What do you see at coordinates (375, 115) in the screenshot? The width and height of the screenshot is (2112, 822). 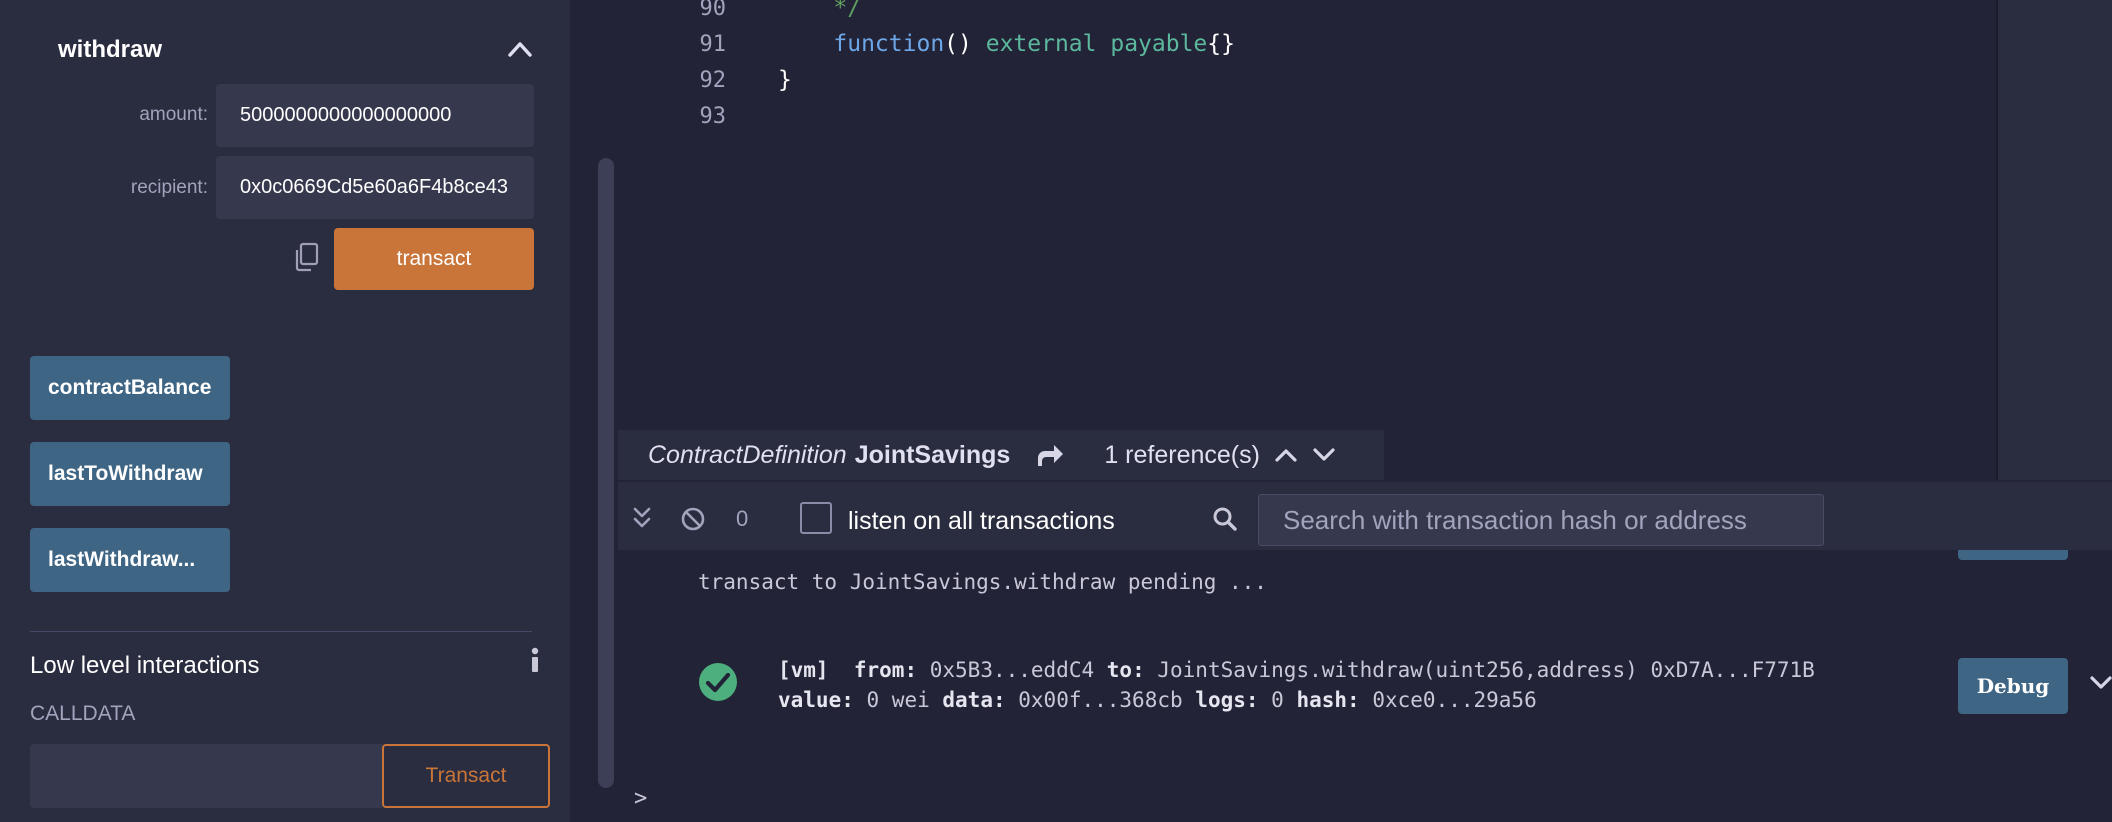 I see `amount-input: 5000000000000000000` at bounding box center [375, 115].